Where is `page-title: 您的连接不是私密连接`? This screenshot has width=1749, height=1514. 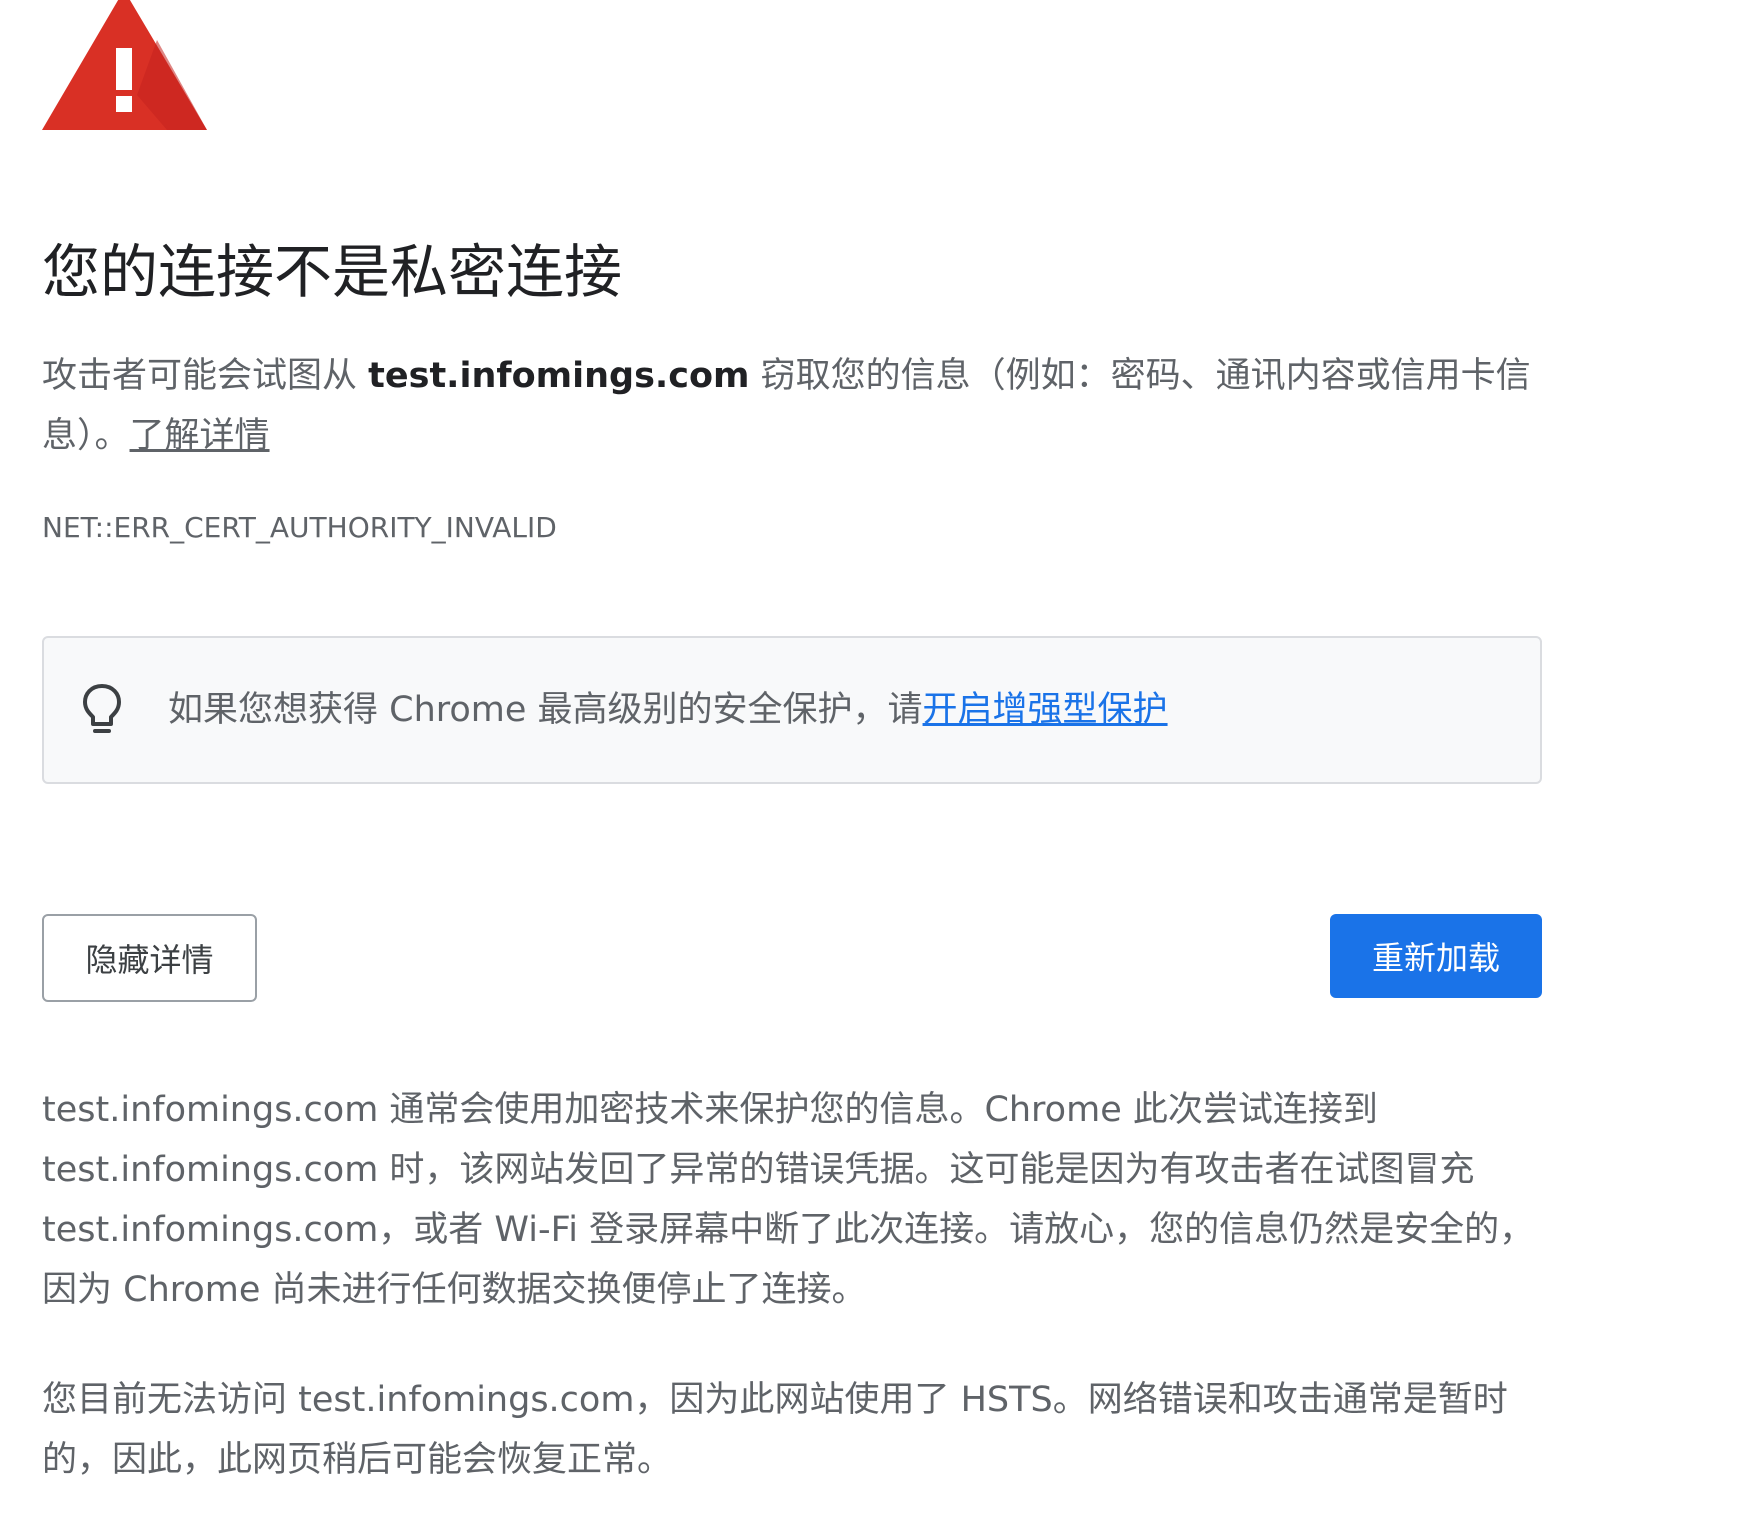
page-title: 您的连接不是私密连接 is located at coordinates (332, 272).